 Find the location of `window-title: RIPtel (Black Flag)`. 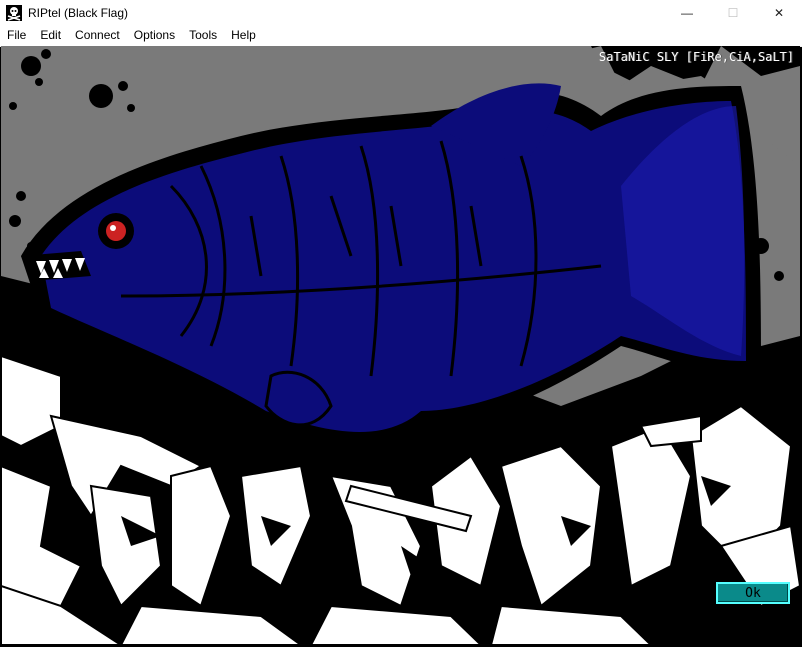

window-title: RIPtel (Black Flag) is located at coordinates (78, 12).